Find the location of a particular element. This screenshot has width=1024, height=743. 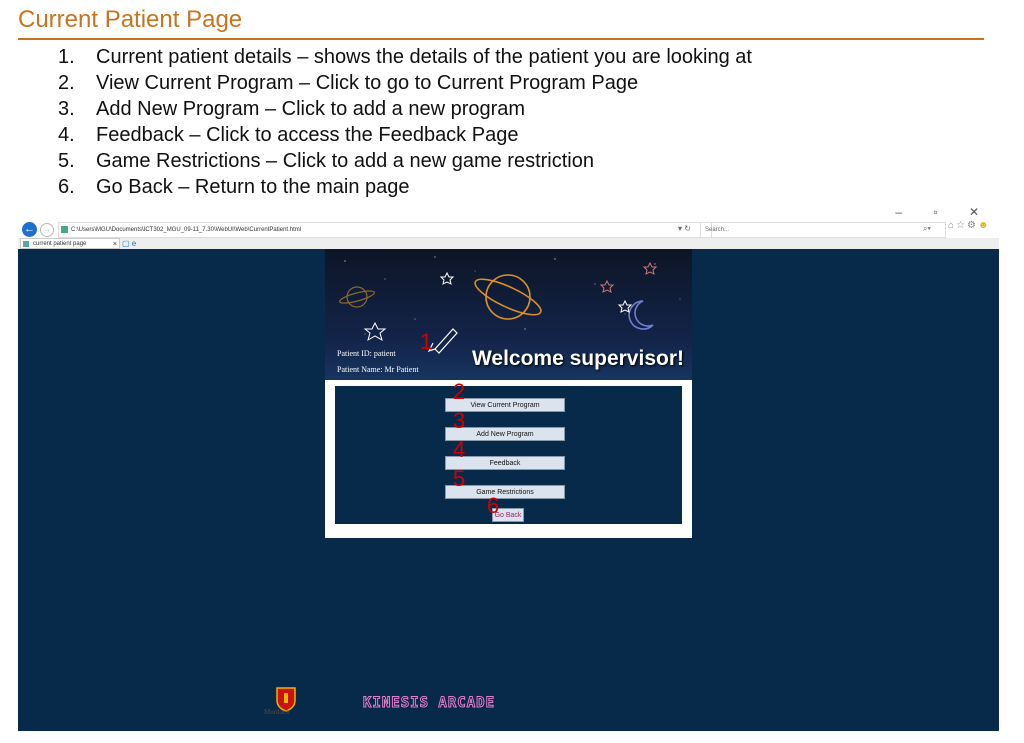

annotation-marker: 2 is located at coordinates (459, 391).